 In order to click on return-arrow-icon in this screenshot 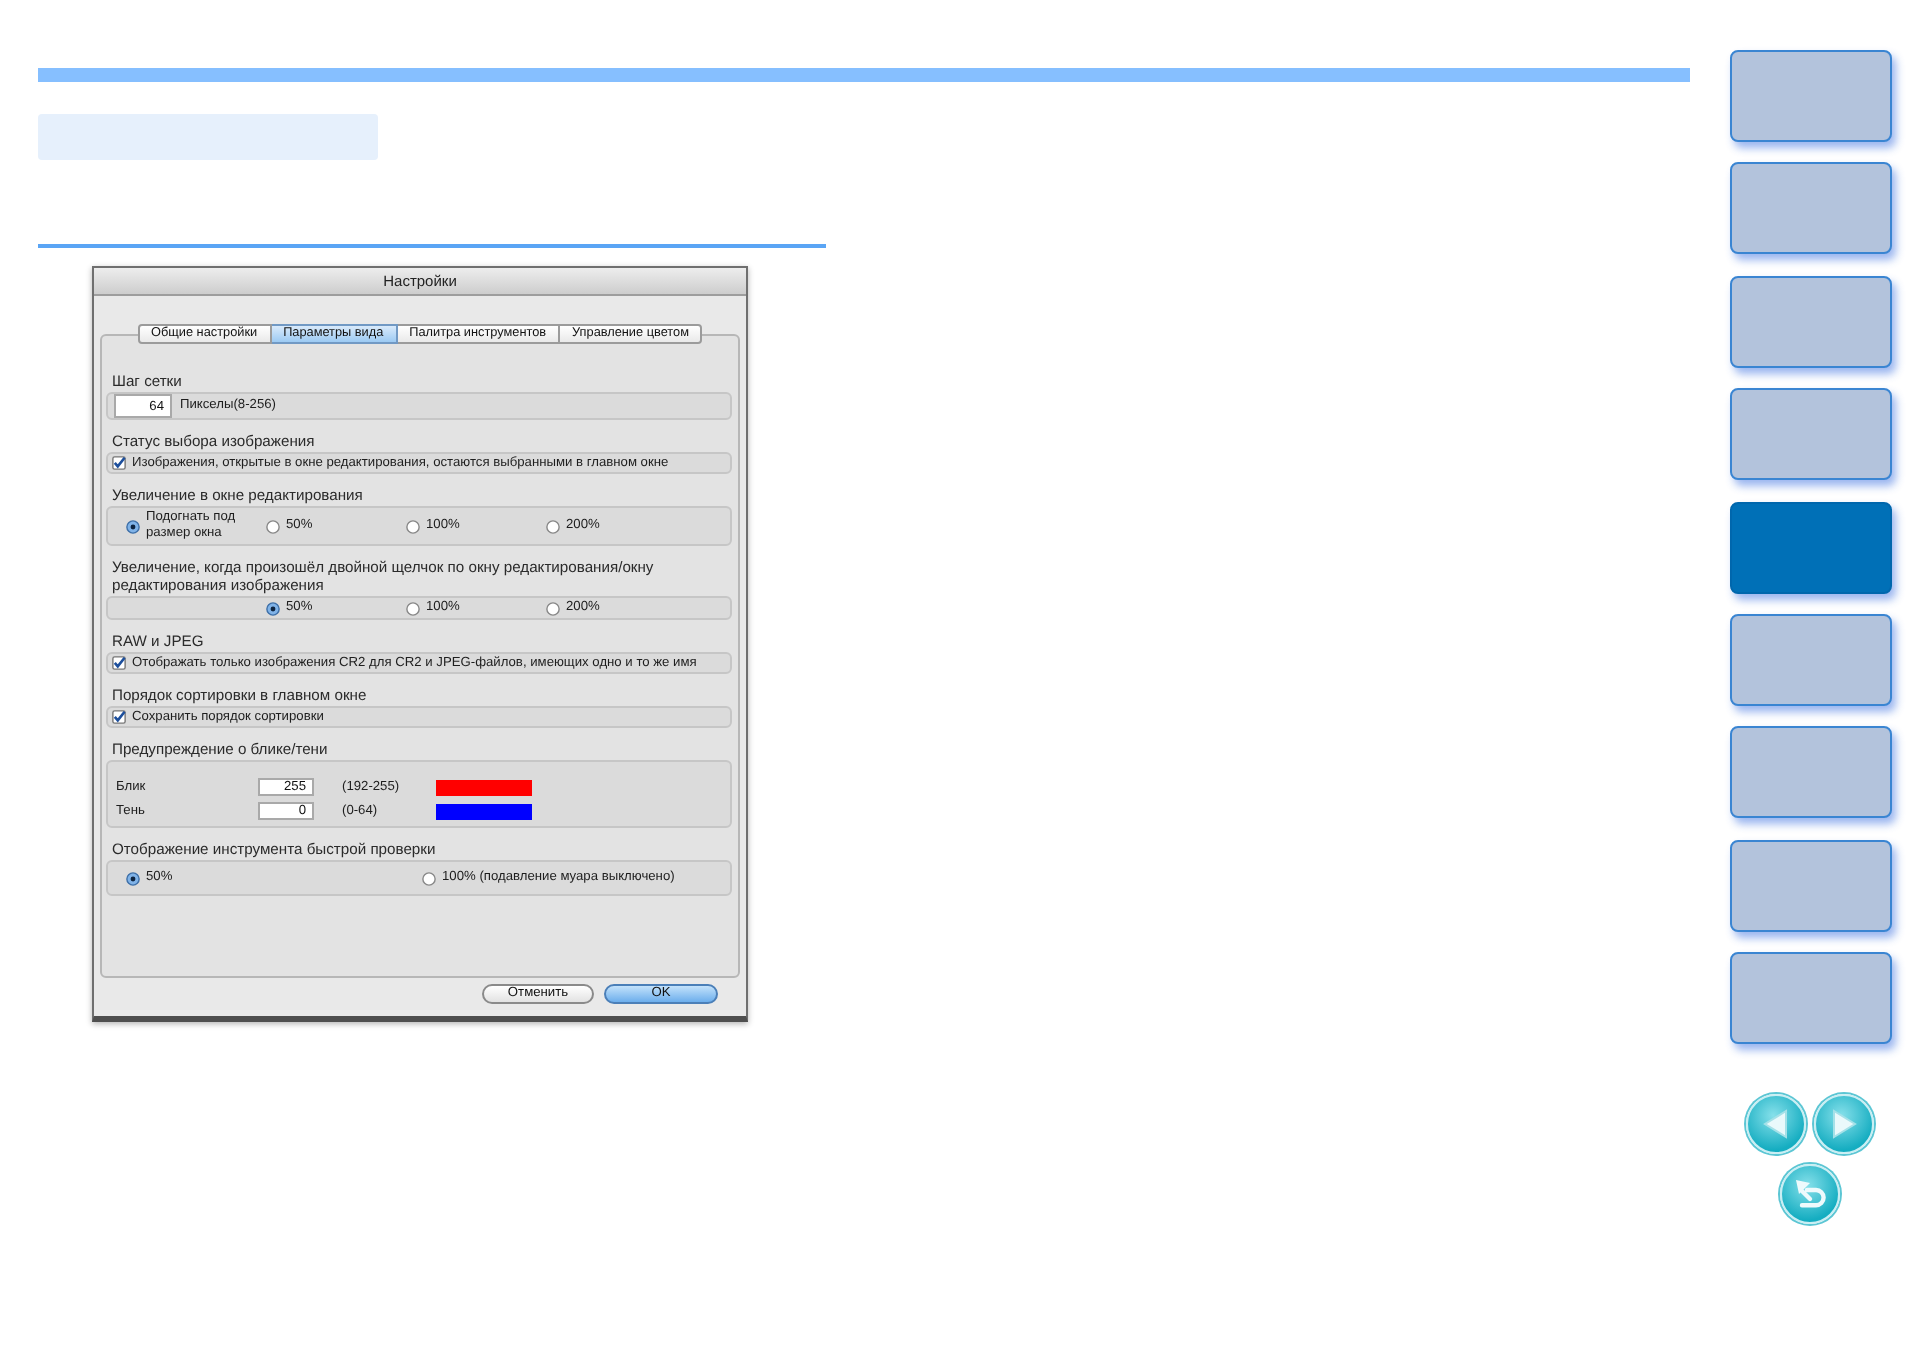, I will do `click(1810, 1193)`.